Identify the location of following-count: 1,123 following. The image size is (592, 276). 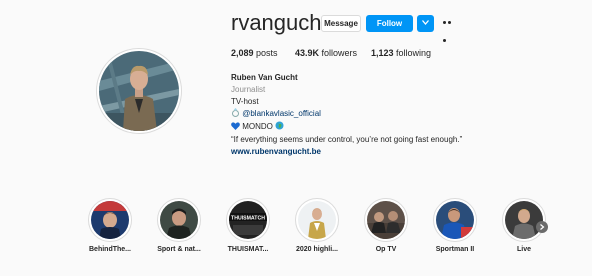
(401, 53).